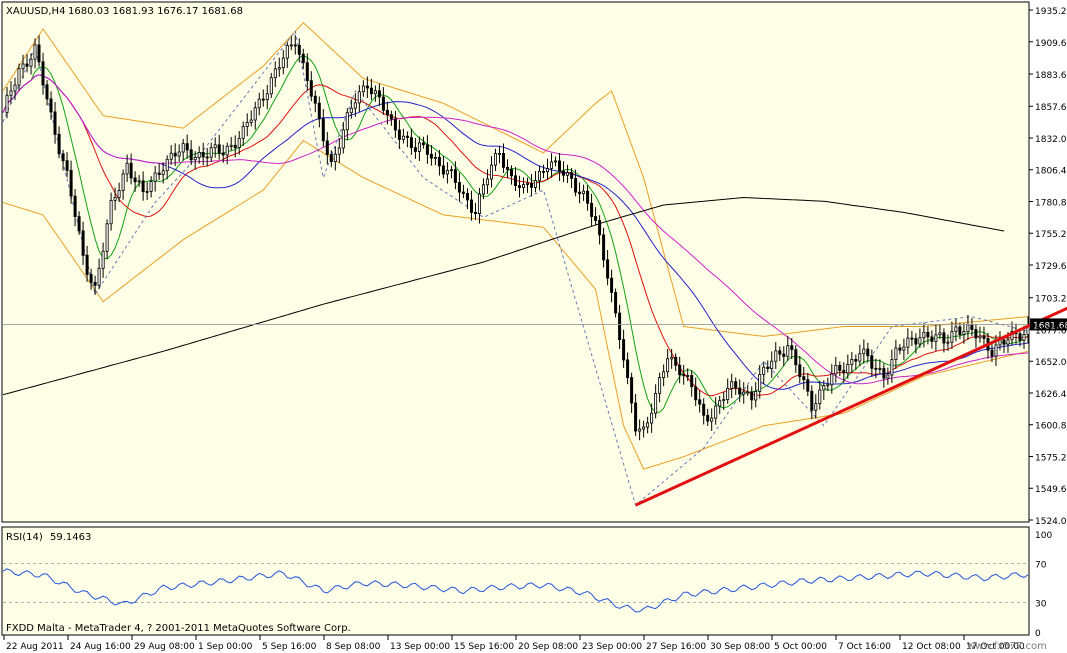  What do you see at coordinates (164, 647) in the screenshot?
I see `time-tick-label: 29 Aug 08:00` at bounding box center [164, 647].